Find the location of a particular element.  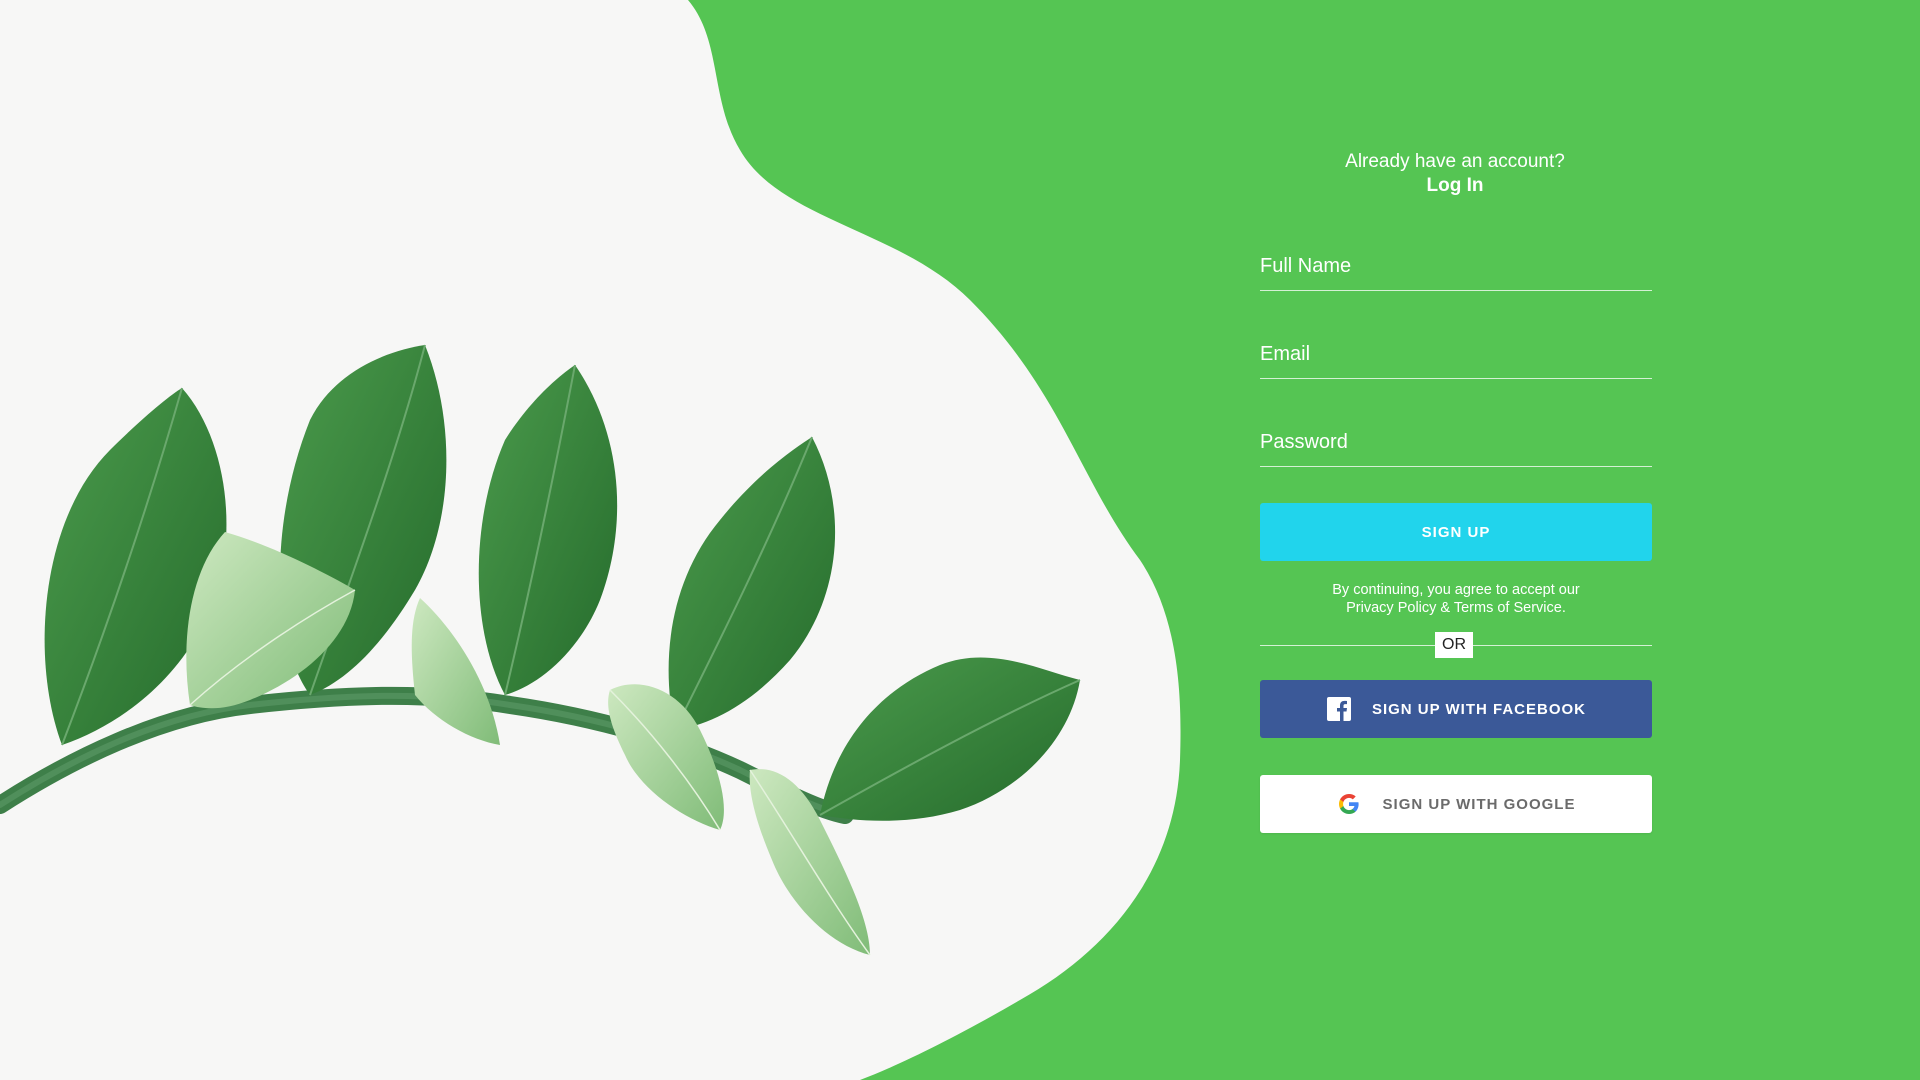

legal-notice-line-2: Privacy Policy & Terms of Service. is located at coordinates (1456, 608).